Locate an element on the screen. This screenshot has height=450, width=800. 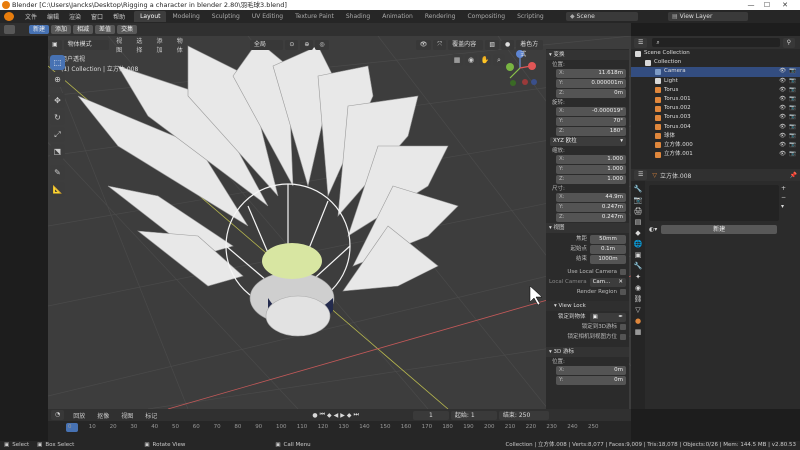
tab-rendering: Rendering is located at coordinates (440, 16).